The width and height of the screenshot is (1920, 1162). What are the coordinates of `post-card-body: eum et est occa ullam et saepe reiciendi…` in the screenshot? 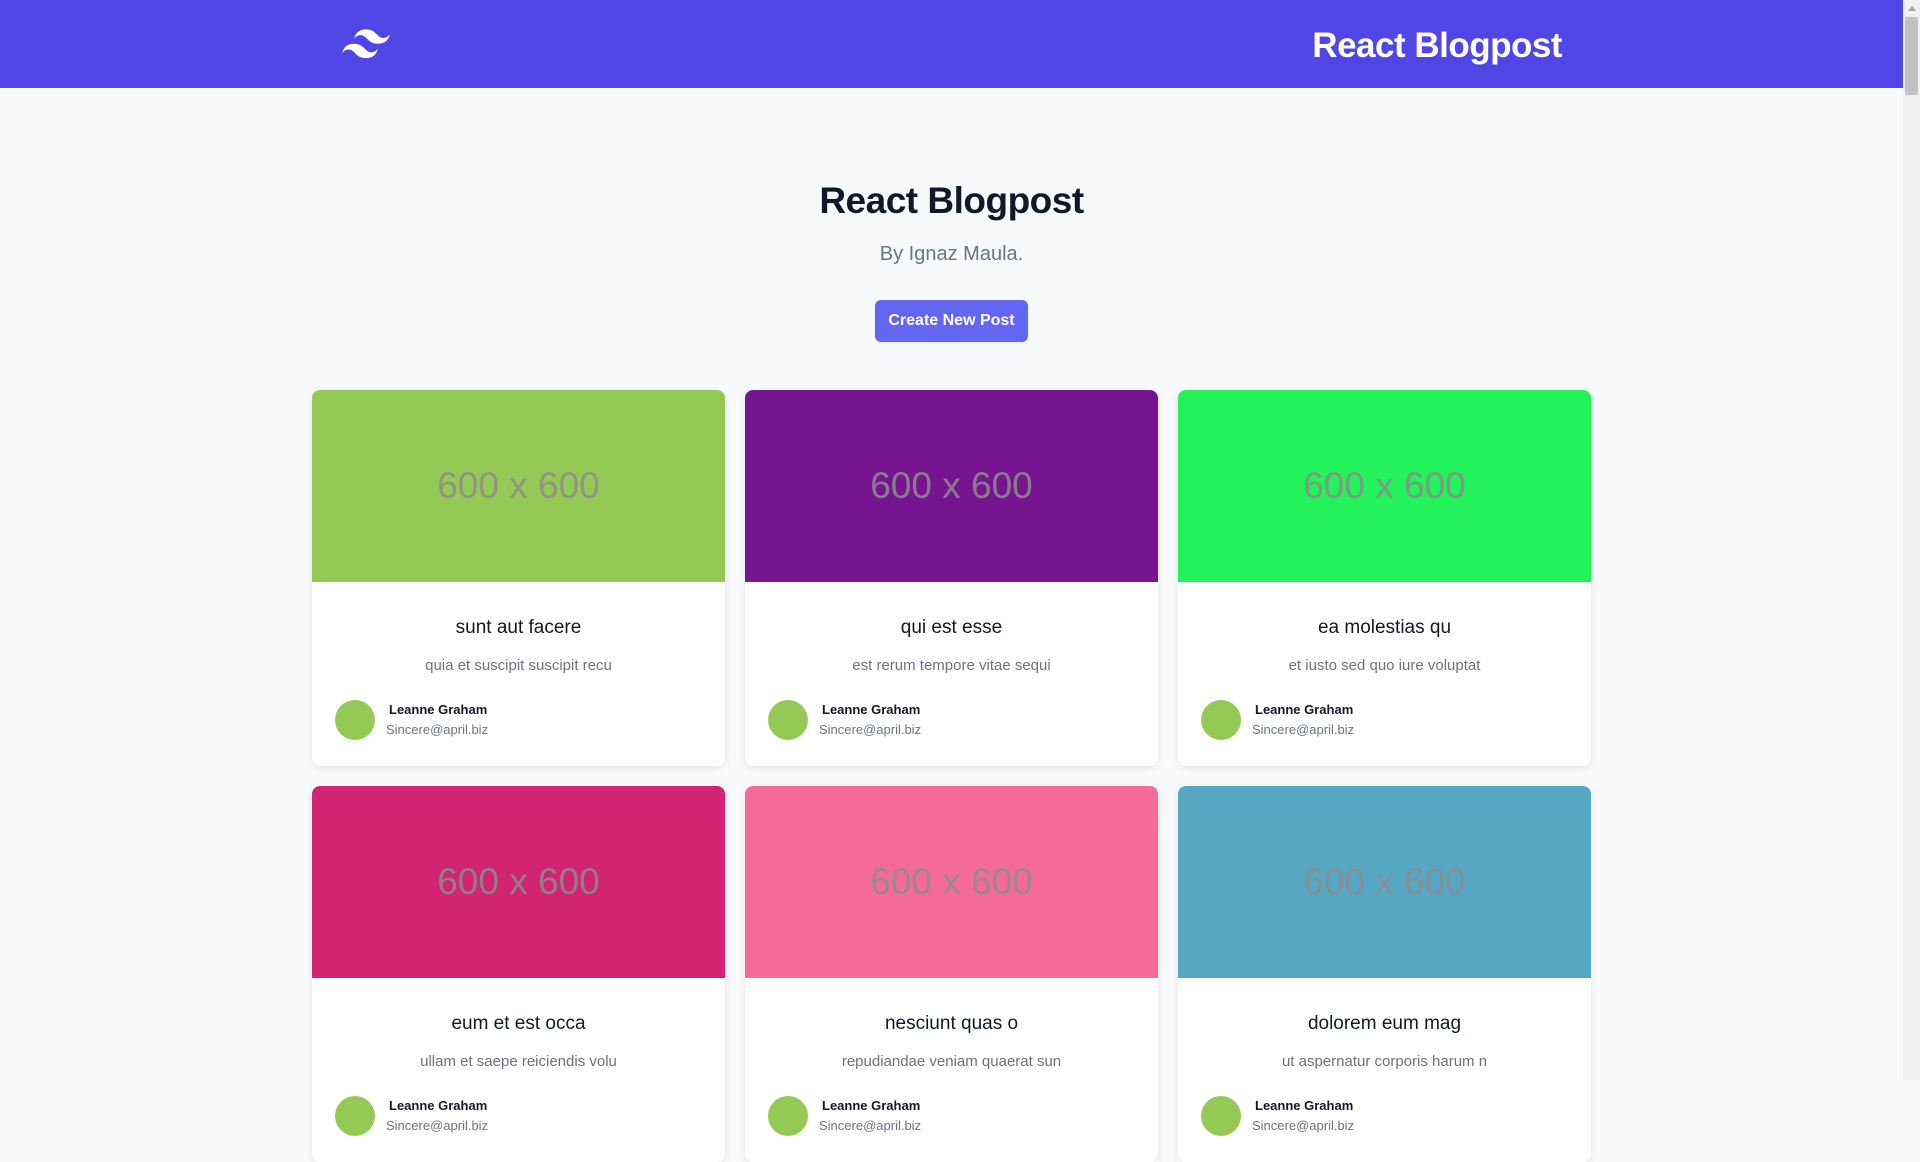 It's located at (518, 1070).